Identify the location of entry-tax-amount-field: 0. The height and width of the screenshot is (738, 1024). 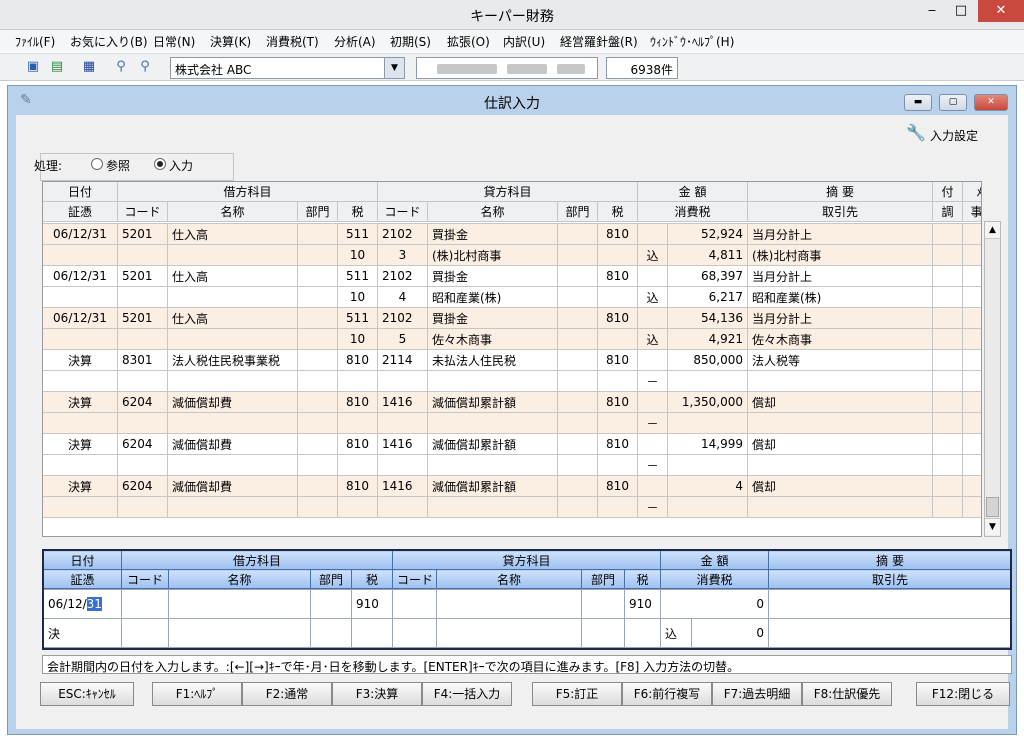
(730, 633).